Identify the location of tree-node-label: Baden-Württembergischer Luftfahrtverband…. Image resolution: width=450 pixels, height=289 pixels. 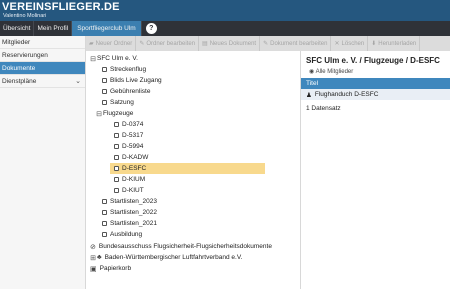
(173, 257).